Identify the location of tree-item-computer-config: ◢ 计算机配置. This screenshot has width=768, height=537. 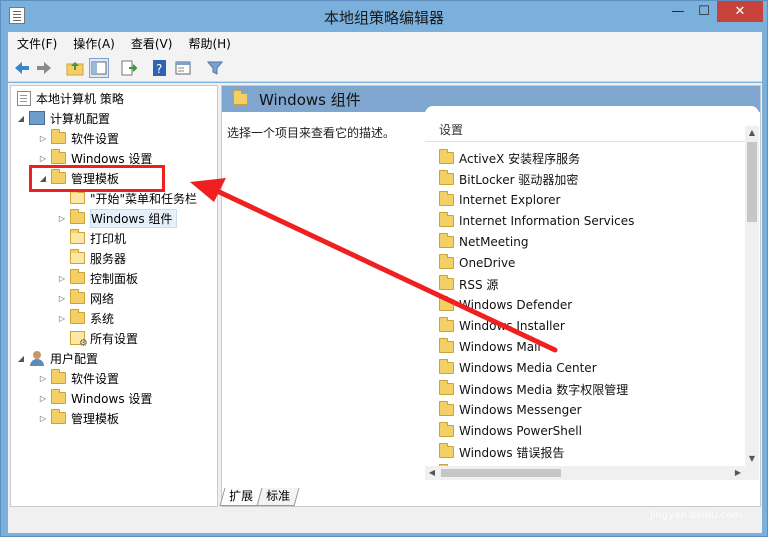
(62, 118).